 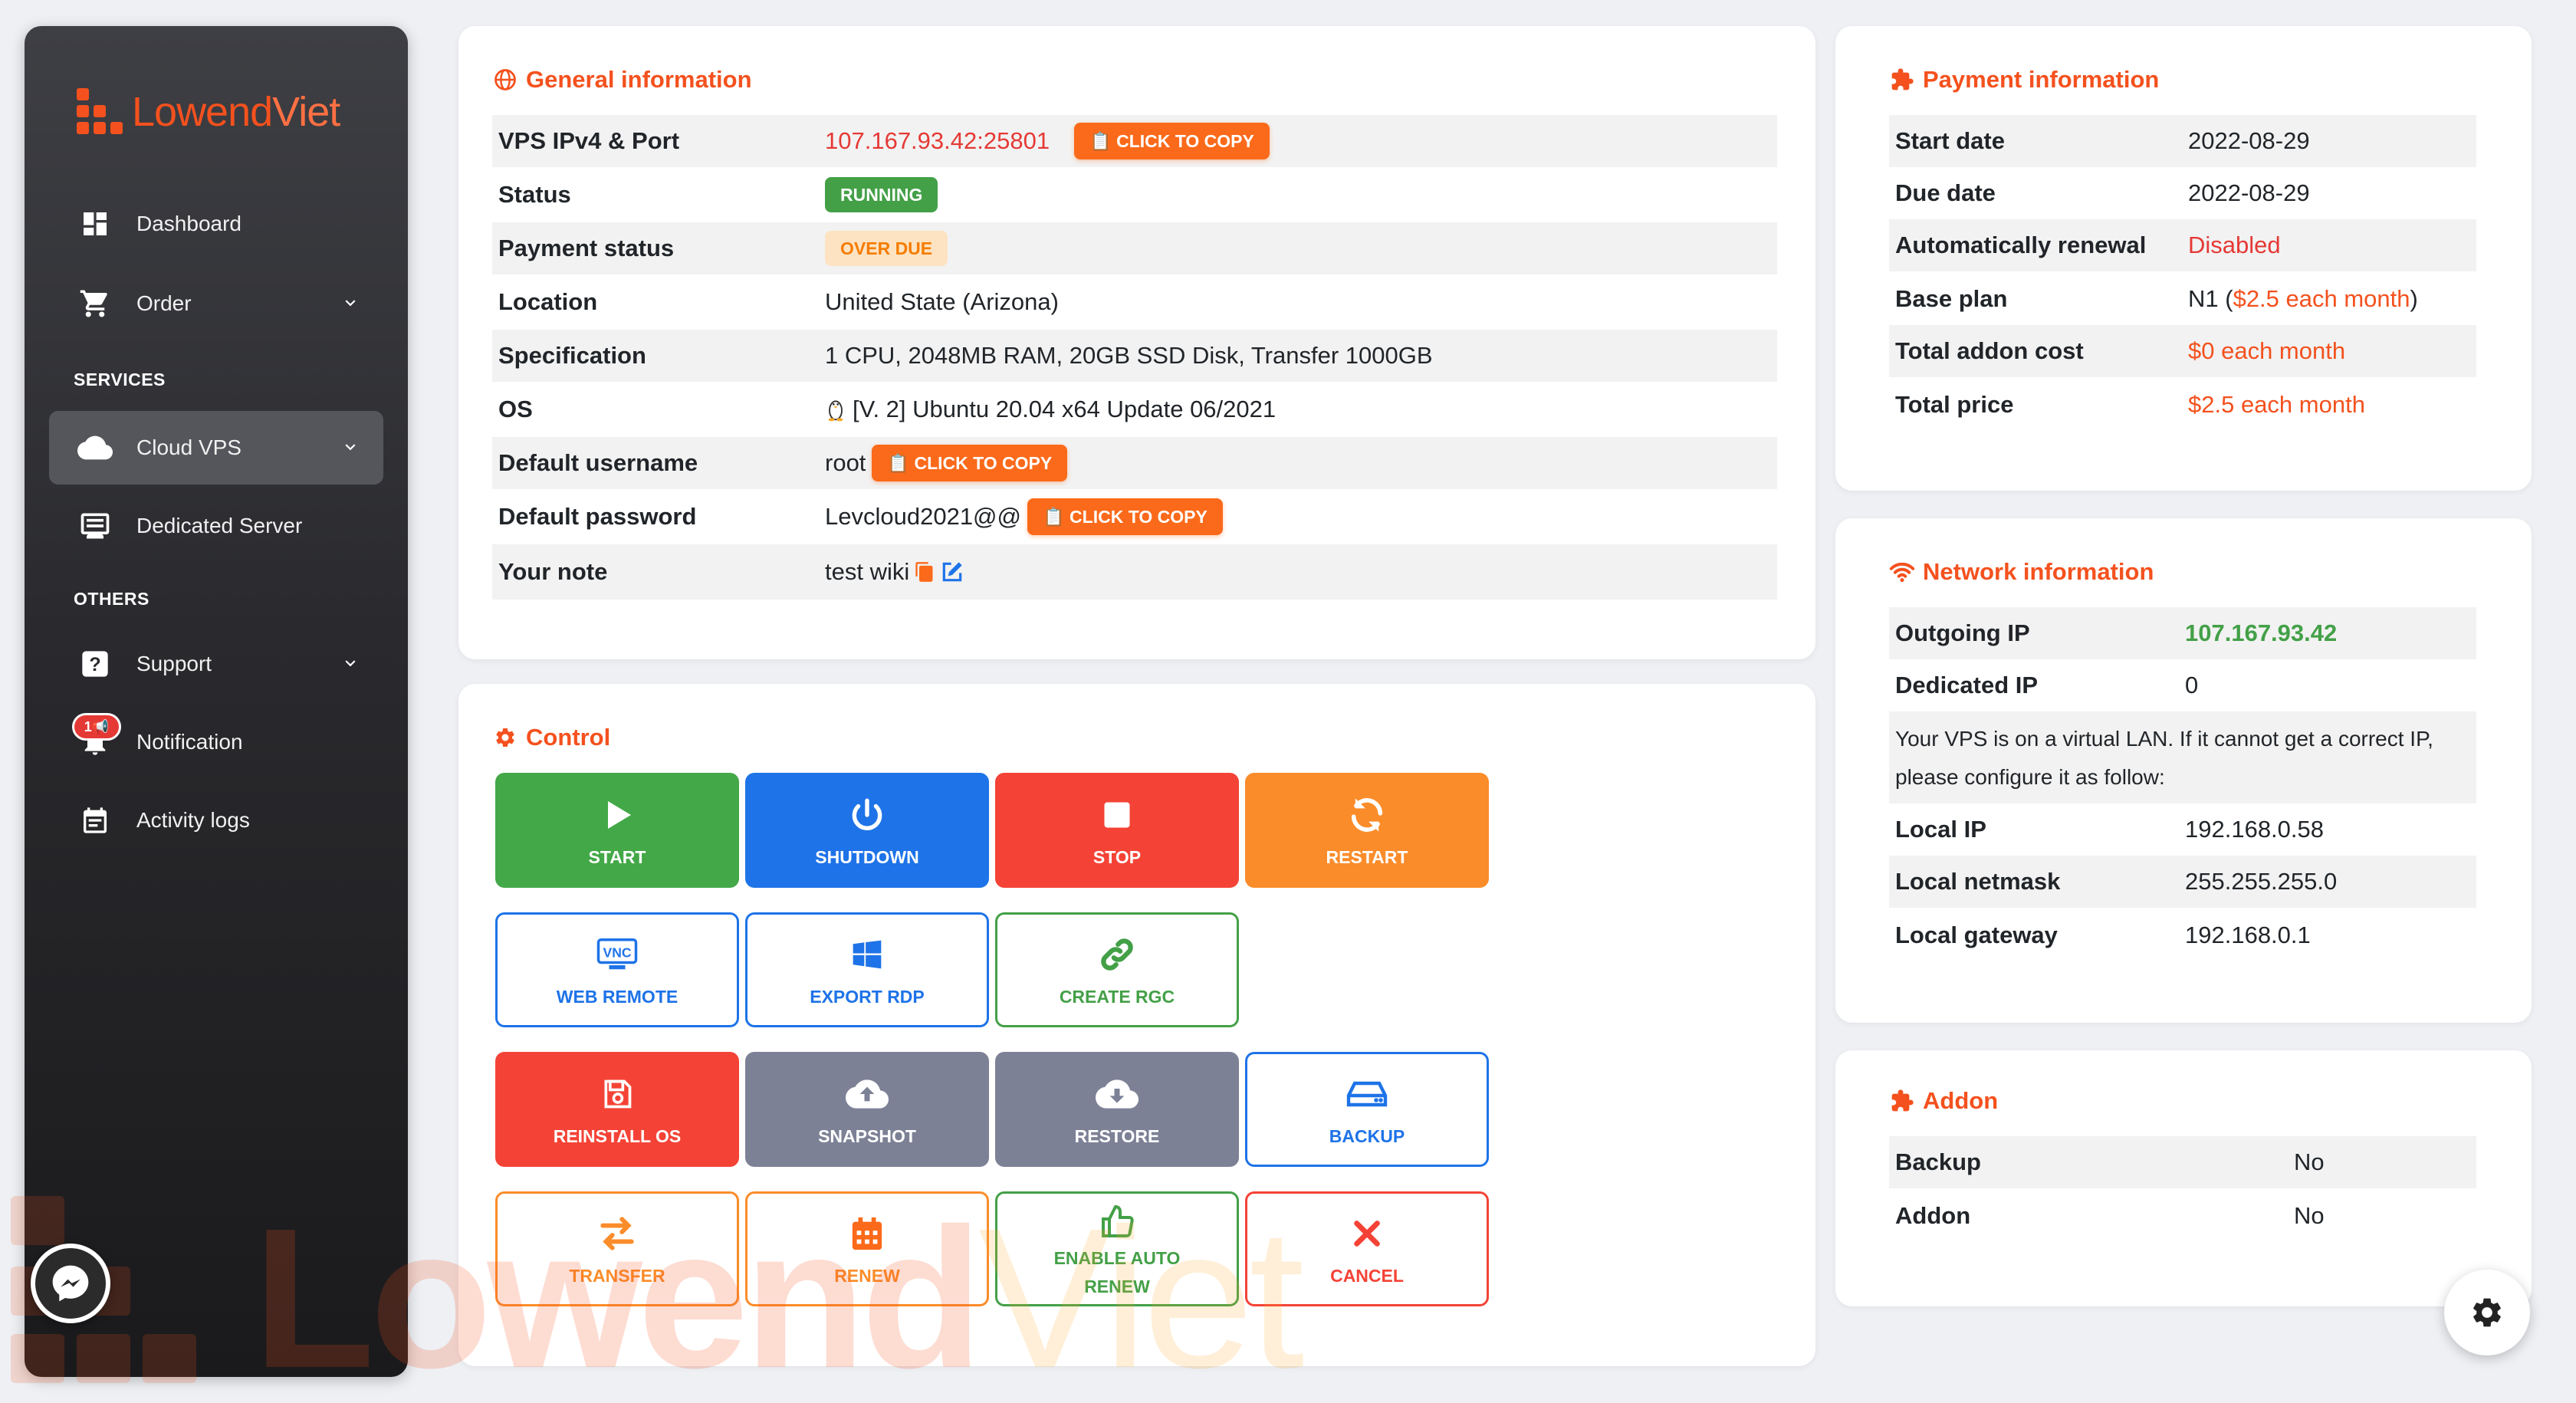 What do you see at coordinates (1117, 815) in the screenshot?
I see `stop-icon` at bounding box center [1117, 815].